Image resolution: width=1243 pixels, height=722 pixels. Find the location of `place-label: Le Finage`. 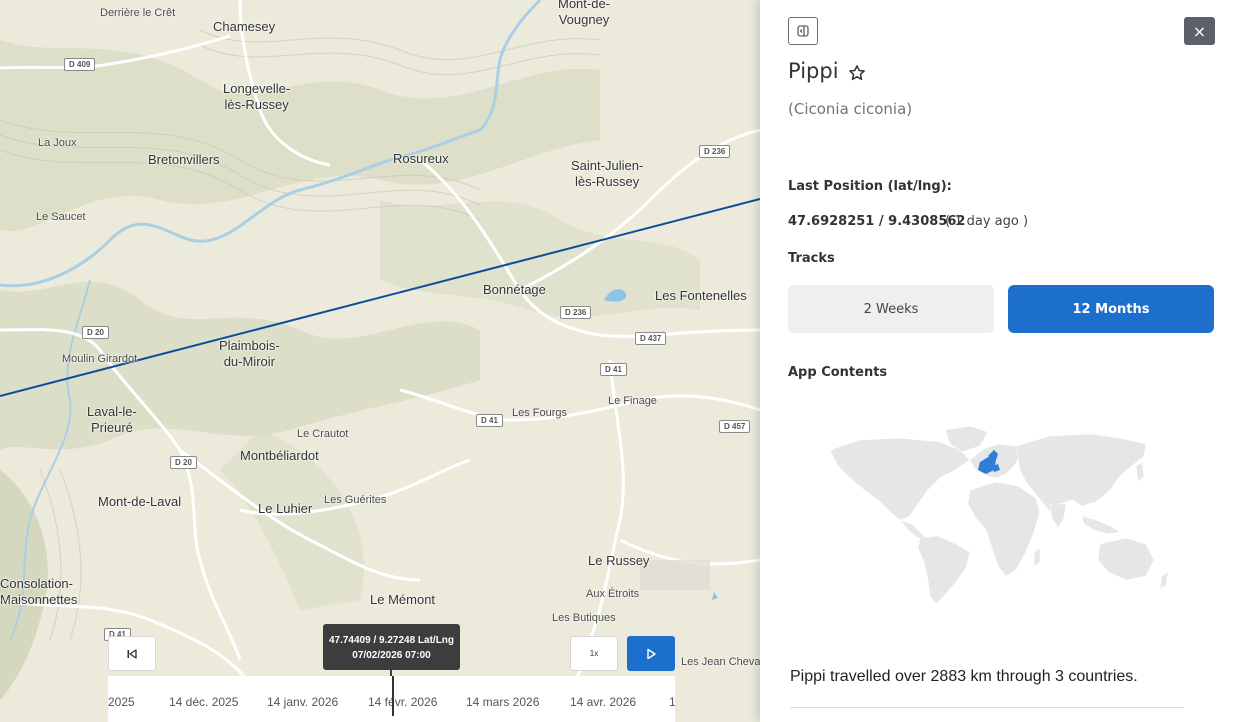

place-label: Le Finage is located at coordinates (632, 401).